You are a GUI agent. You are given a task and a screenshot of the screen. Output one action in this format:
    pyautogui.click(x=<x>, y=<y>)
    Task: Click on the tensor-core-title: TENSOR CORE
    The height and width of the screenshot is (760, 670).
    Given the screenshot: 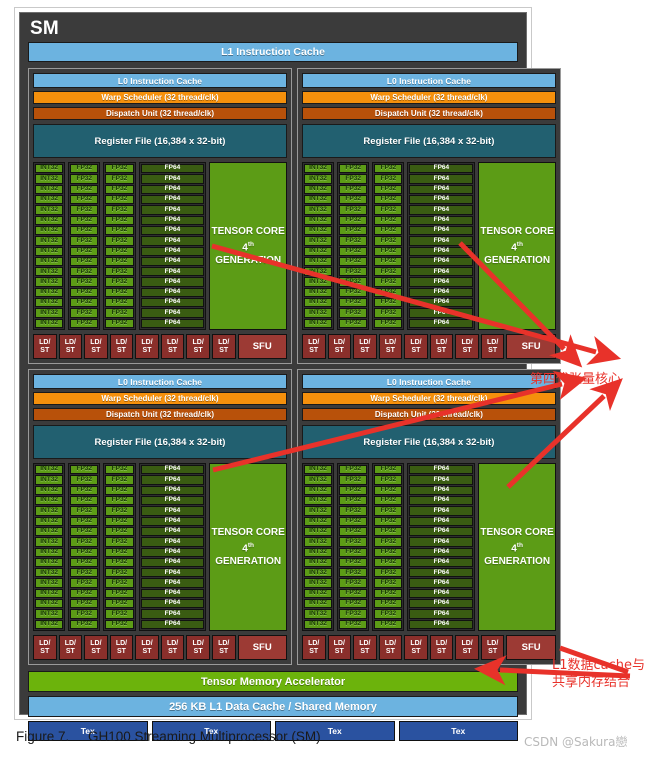 What is the action you would take?
    pyautogui.click(x=248, y=231)
    